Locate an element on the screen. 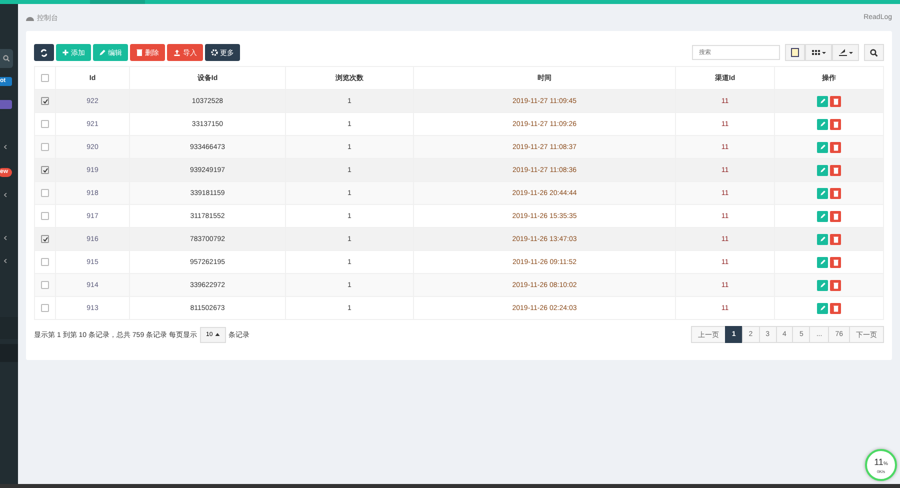 The height and width of the screenshot is (488, 900). refresh-button is located at coordinates (44, 52).